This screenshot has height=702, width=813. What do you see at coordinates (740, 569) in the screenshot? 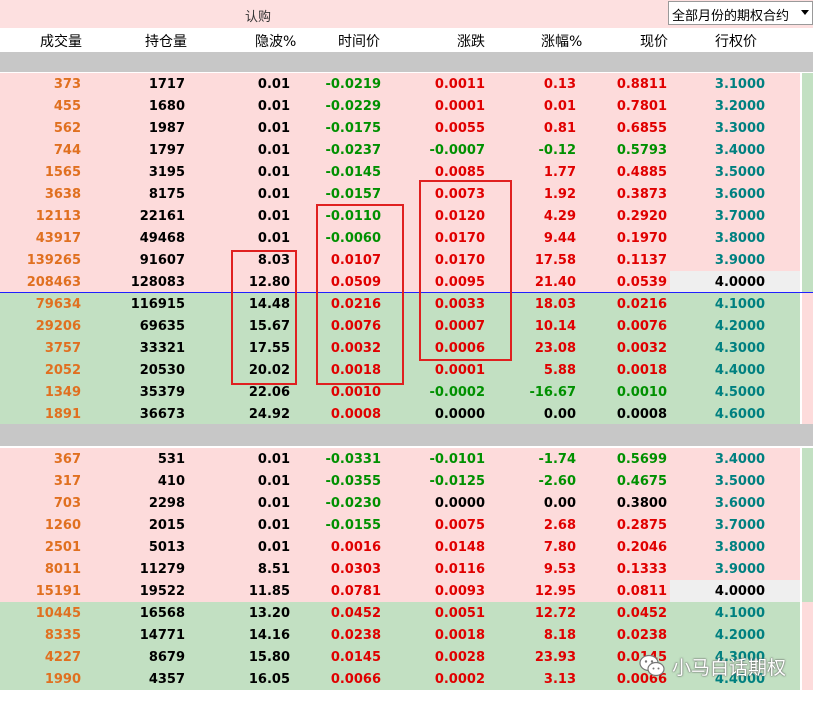
I see `cell-strike: 3.9000` at bounding box center [740, 569].